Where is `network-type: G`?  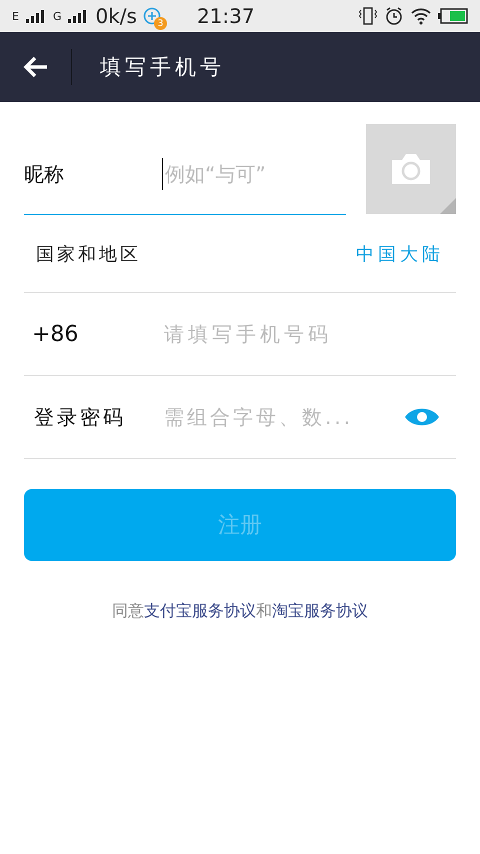
network-type: G is located at coordinates (57, 16).